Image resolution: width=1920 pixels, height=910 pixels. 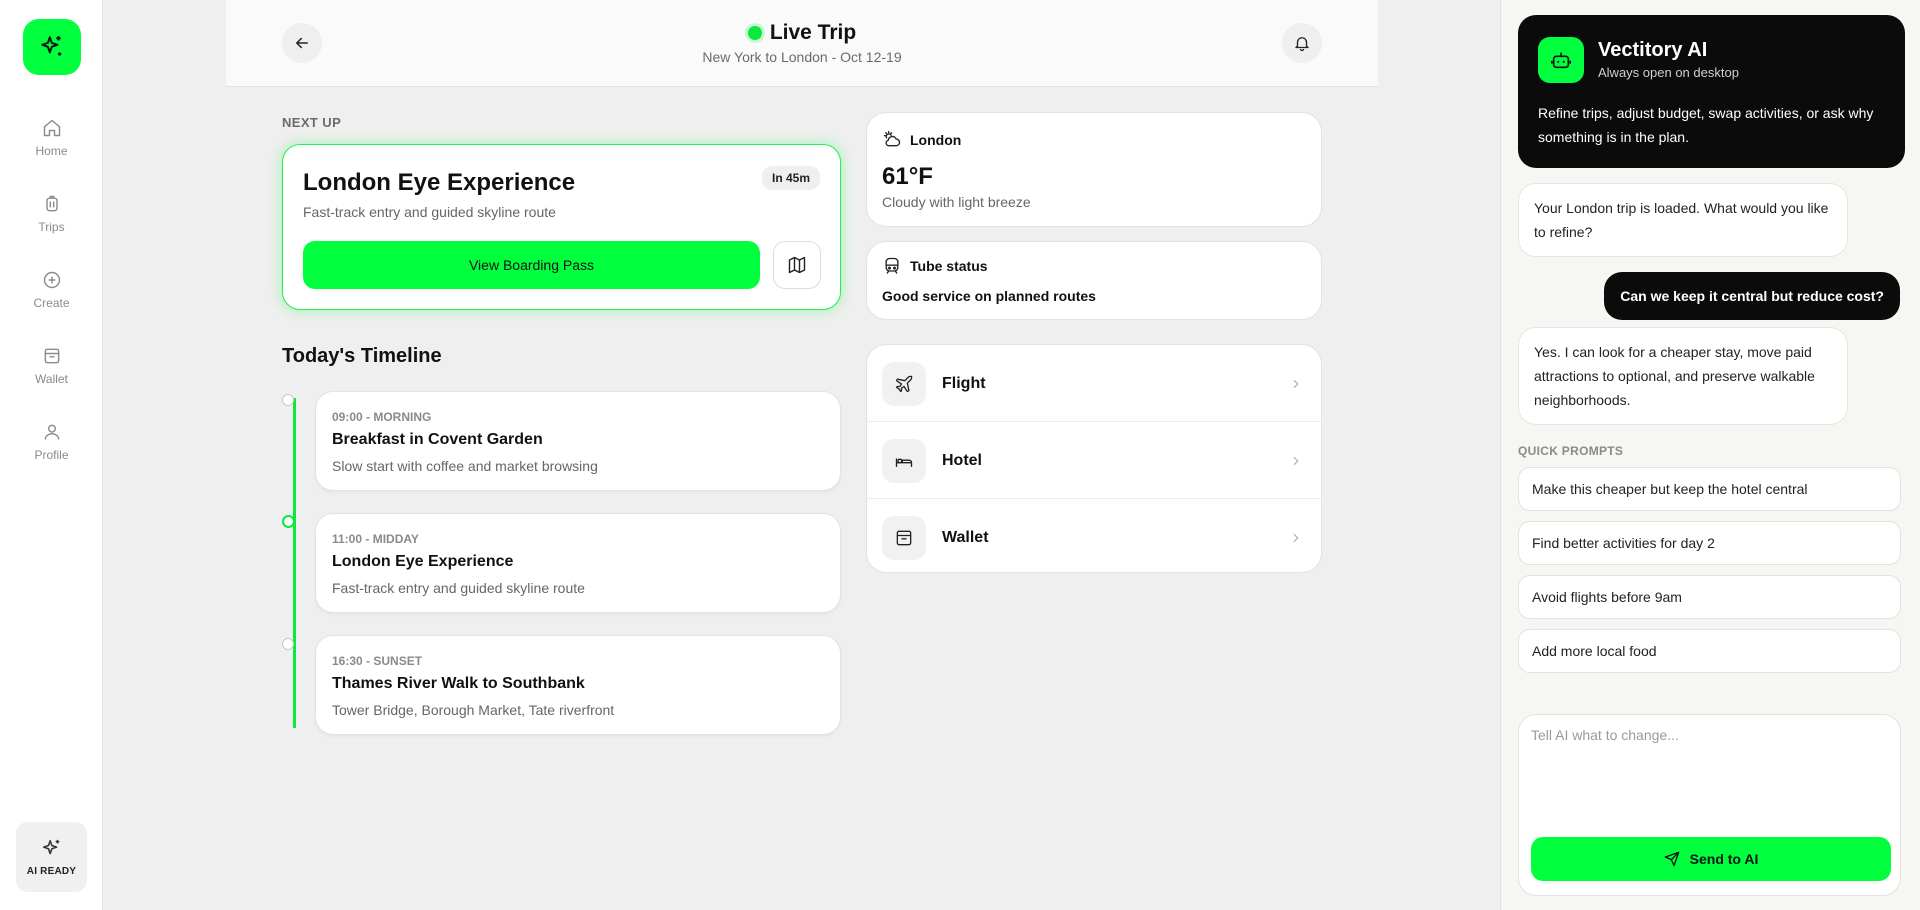 I want to click on ai-title: Vectitory AI, so click(x=1653, y=50).